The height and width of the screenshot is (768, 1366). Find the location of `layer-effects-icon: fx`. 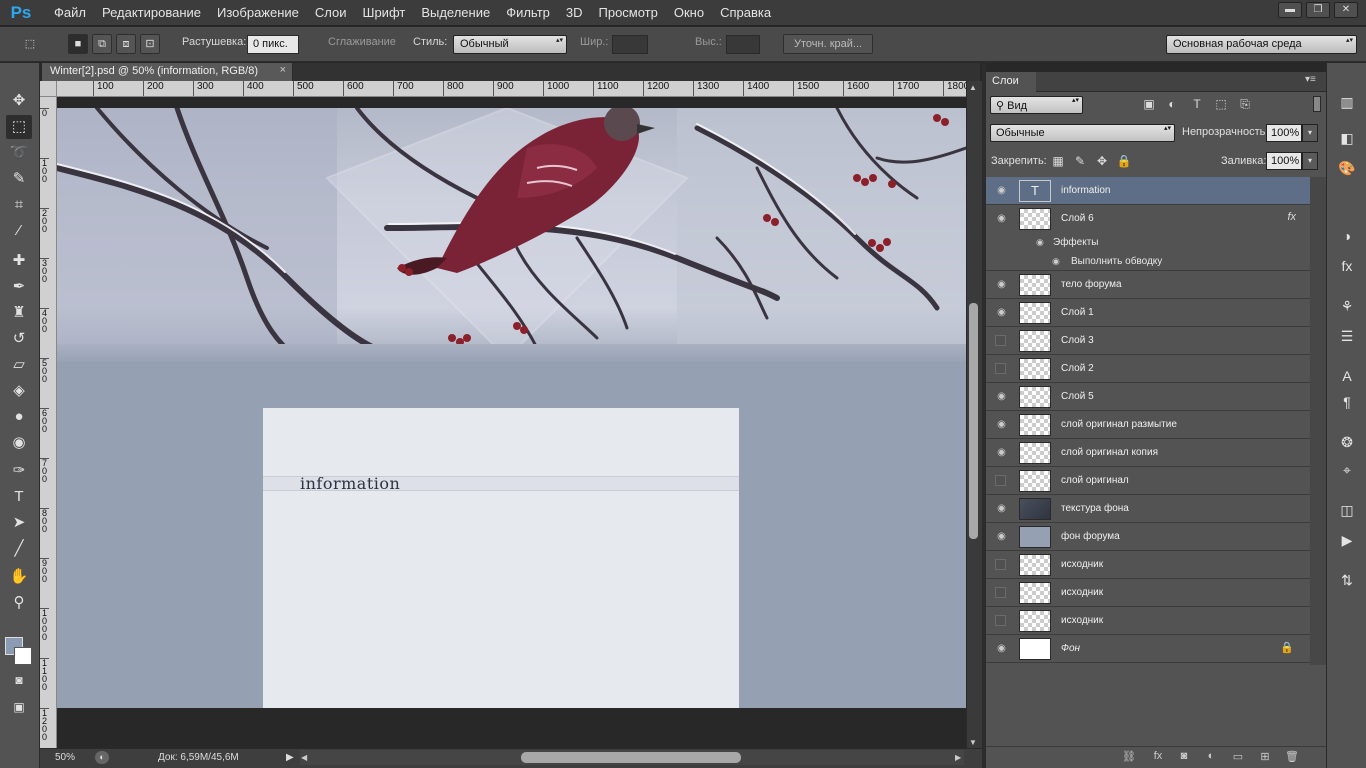

layer-effects-icon: fx is located at coordinates (1291, 217).